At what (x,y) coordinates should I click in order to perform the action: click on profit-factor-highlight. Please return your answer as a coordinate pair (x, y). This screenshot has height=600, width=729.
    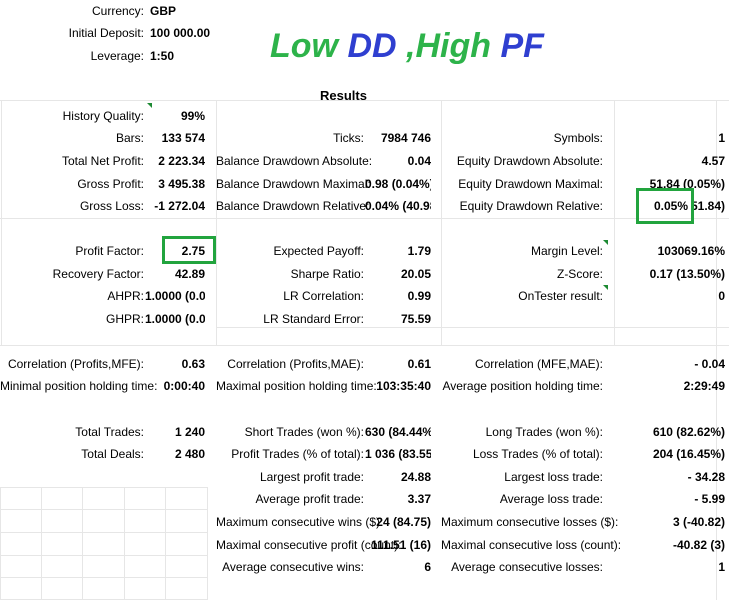
    Looking at the image, I should click on (189, 250).